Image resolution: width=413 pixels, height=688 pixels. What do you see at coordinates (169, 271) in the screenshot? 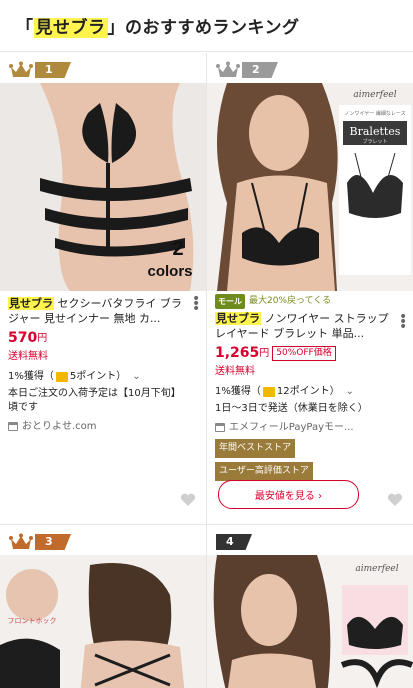
I see `image-caption-colors: colors` at bounding box center [169, 271].